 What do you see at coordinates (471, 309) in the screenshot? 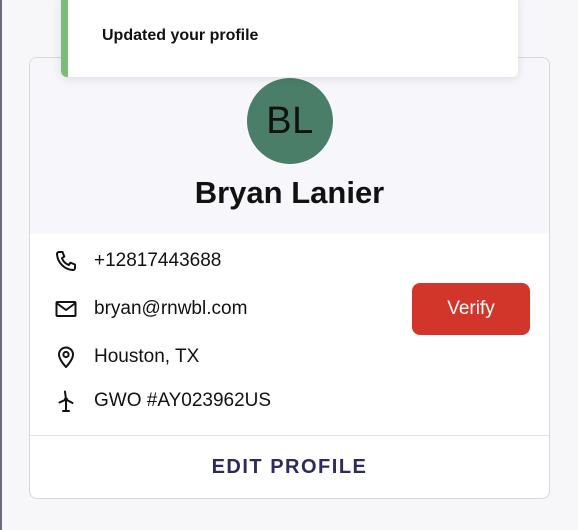
I see `verify-button: Verify` at bounding box center [471, 309].